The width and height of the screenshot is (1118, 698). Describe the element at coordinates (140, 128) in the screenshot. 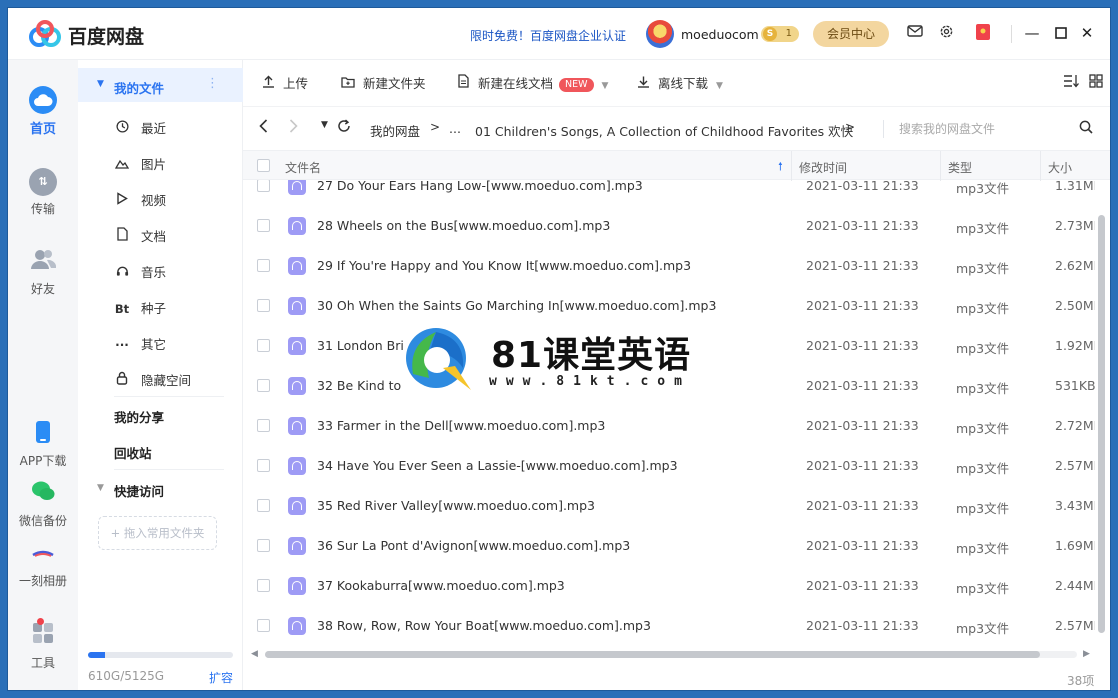

I see `sidebar-item-recent: 最近` at that location.